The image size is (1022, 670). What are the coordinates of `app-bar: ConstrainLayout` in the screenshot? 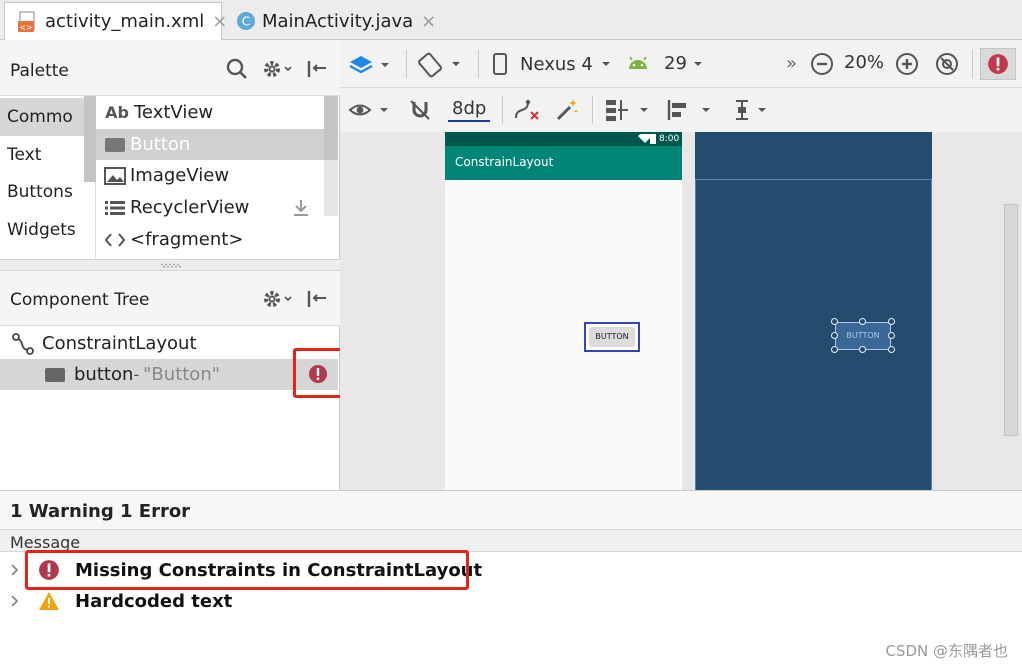 It's located at (563, 163).